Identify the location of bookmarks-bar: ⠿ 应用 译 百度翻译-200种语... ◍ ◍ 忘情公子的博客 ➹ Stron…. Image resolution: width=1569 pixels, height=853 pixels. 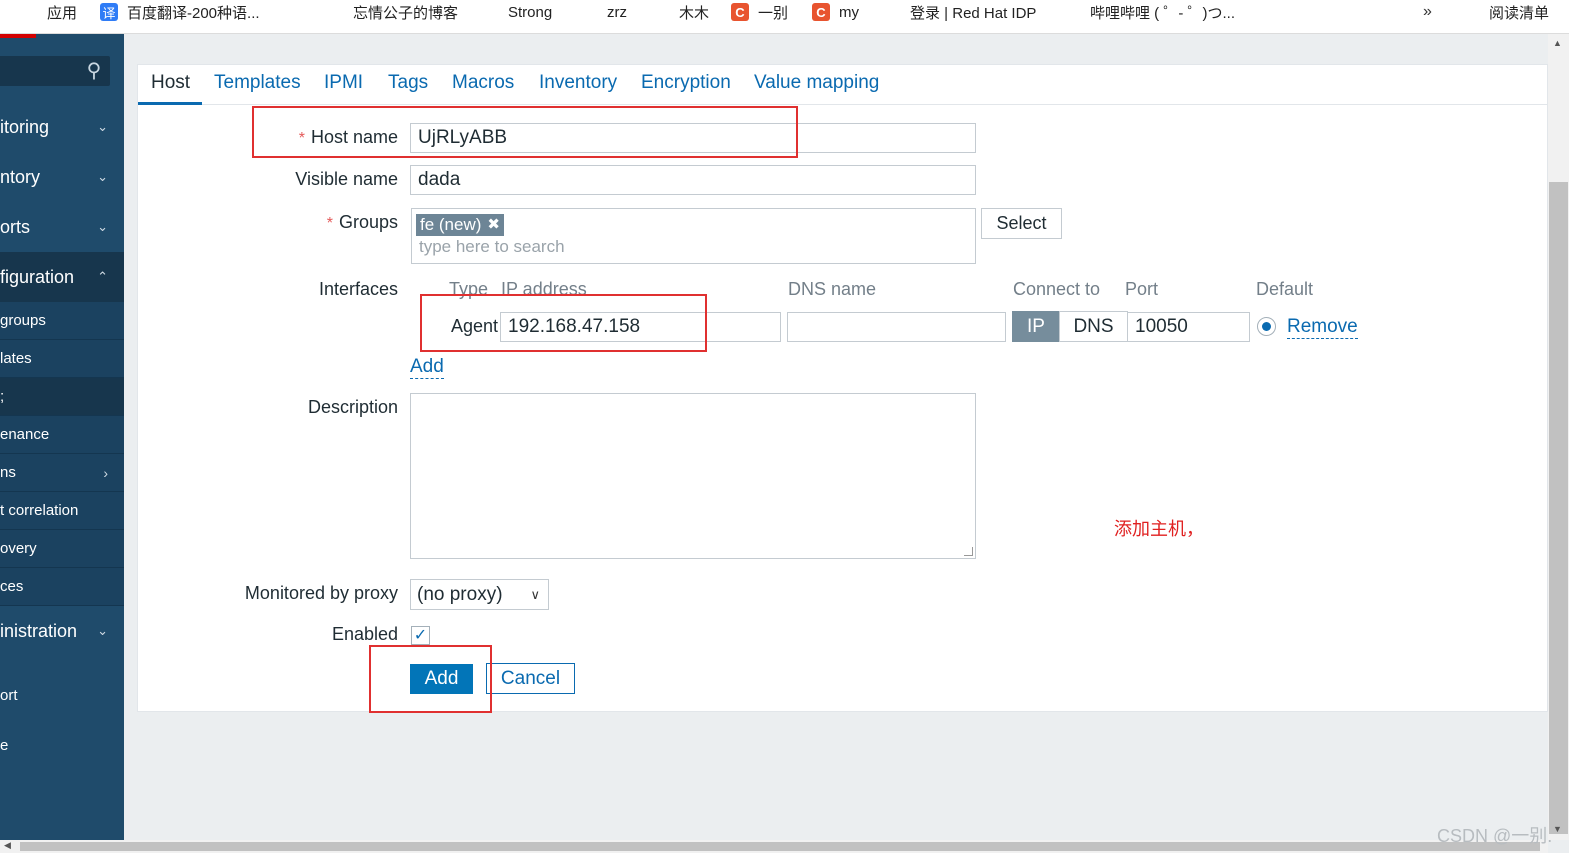
(784, 17).